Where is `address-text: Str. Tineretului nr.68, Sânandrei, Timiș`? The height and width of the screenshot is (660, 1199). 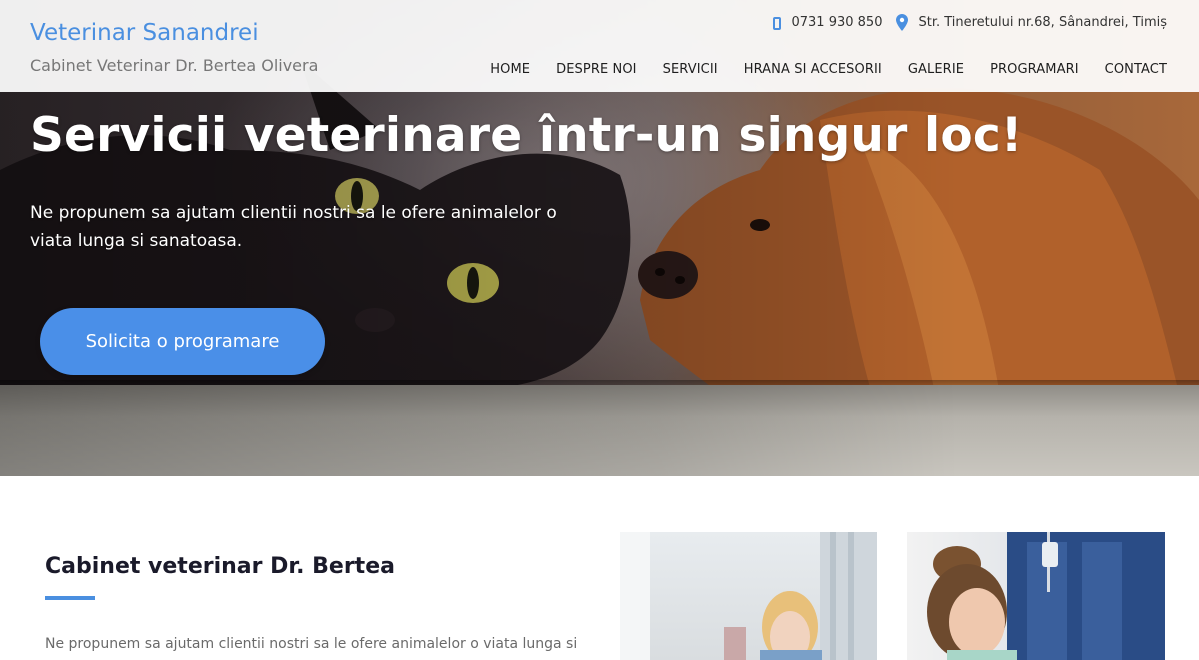 address-text: Str. Tineretului nr.68, Sânandrei, Timiș is located at coordinates (1042, 22).